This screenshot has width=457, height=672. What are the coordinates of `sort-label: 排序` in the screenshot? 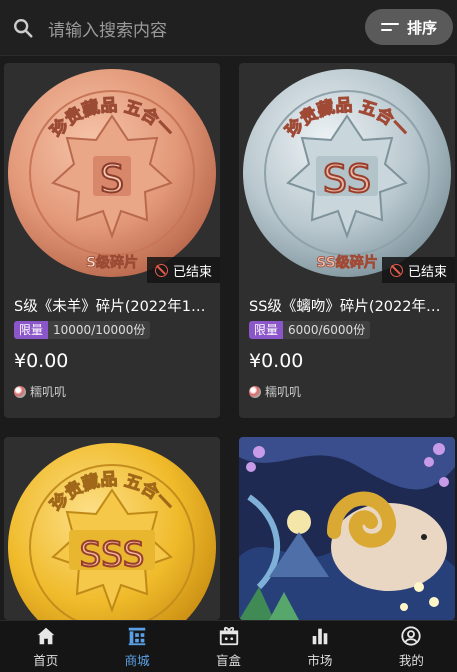 It's located at (421, 27).